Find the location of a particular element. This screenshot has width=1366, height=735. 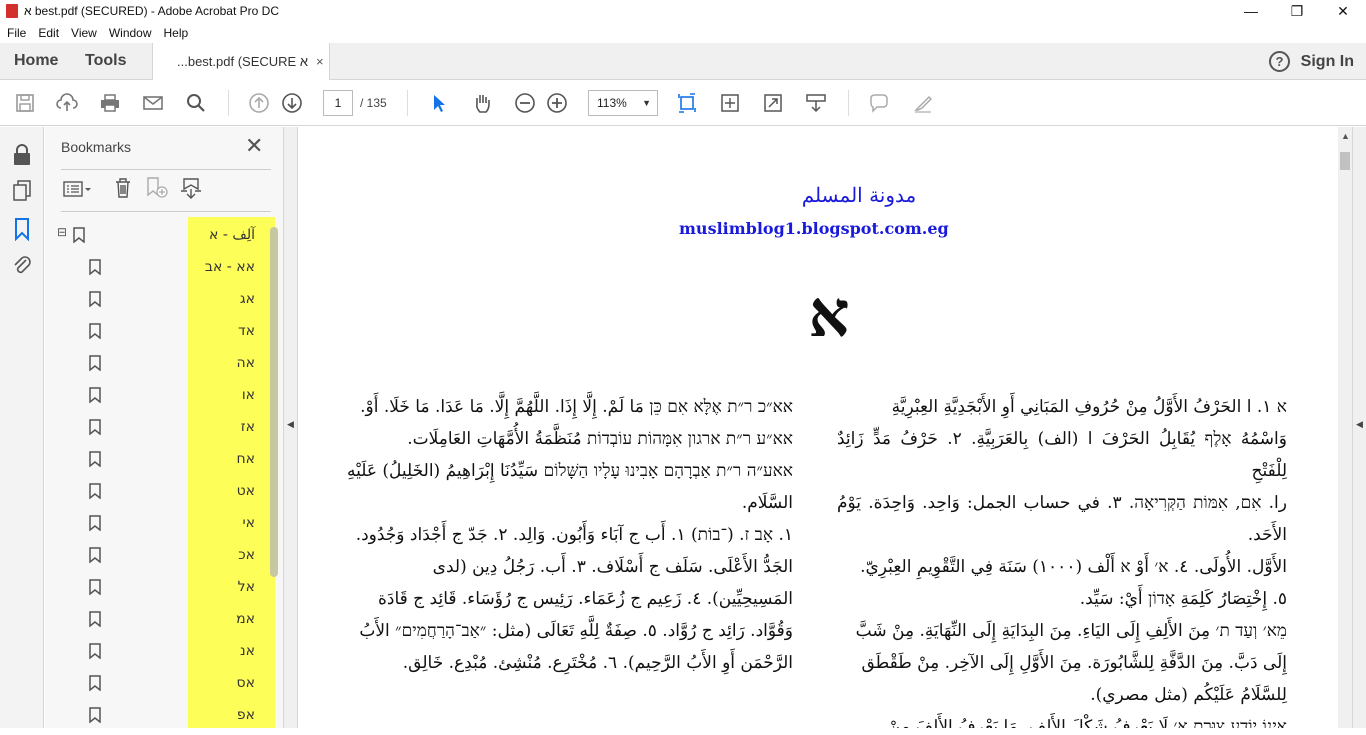

attachment-icon is located at coordinates (22, 265).